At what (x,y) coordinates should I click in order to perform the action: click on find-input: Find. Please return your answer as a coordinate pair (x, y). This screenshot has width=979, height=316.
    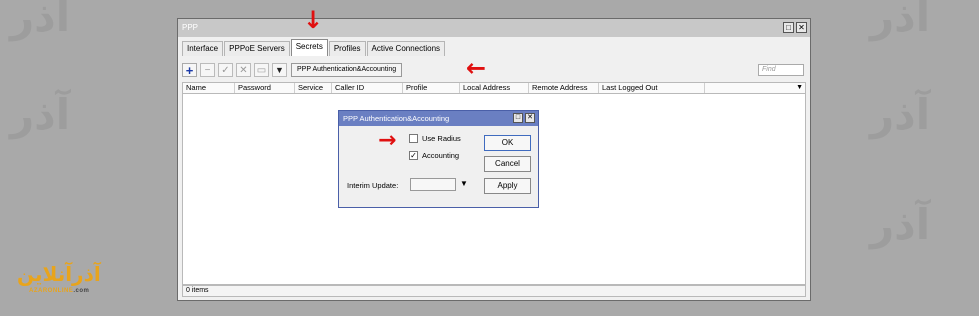
    Looking at the image, I should click on (781, 70).